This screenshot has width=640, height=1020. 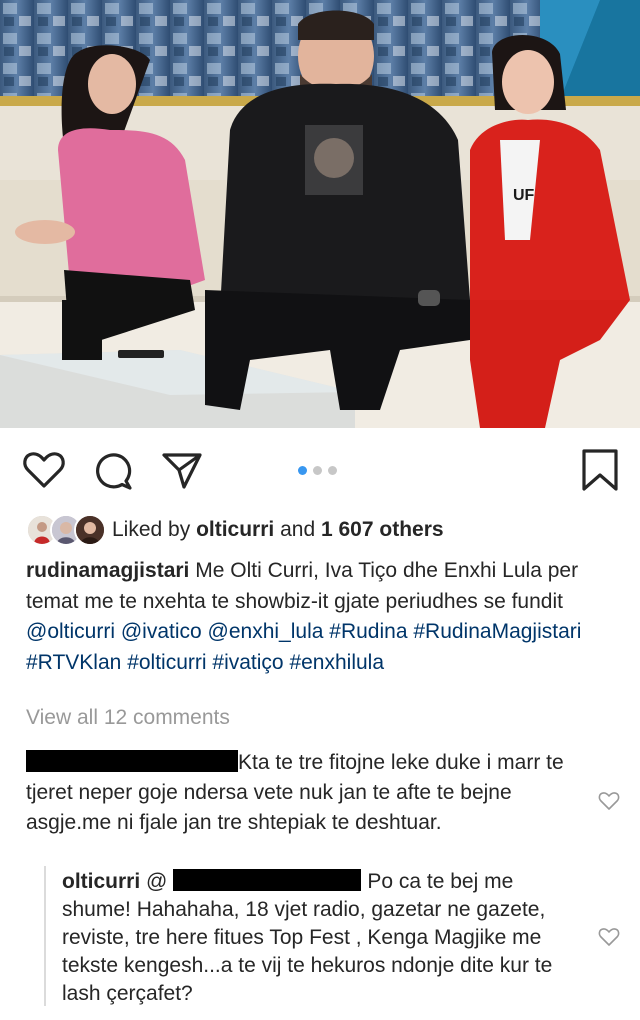 I want to click on caption-username: rudinamagjistari, so click(x=107, y=570).